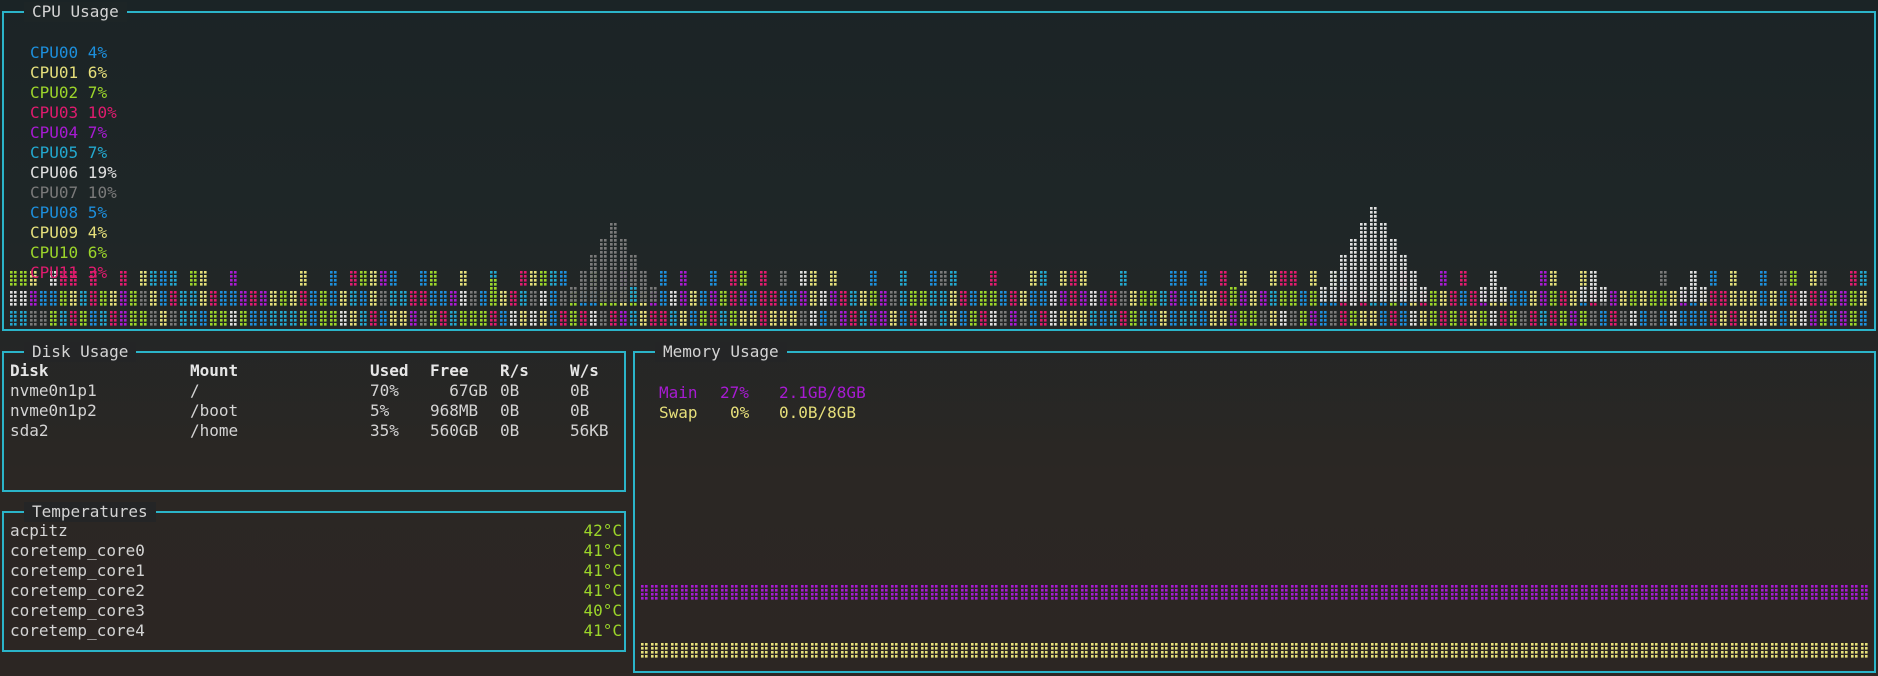  I want to click on cpu-percent: 7%, so click(93, 92).